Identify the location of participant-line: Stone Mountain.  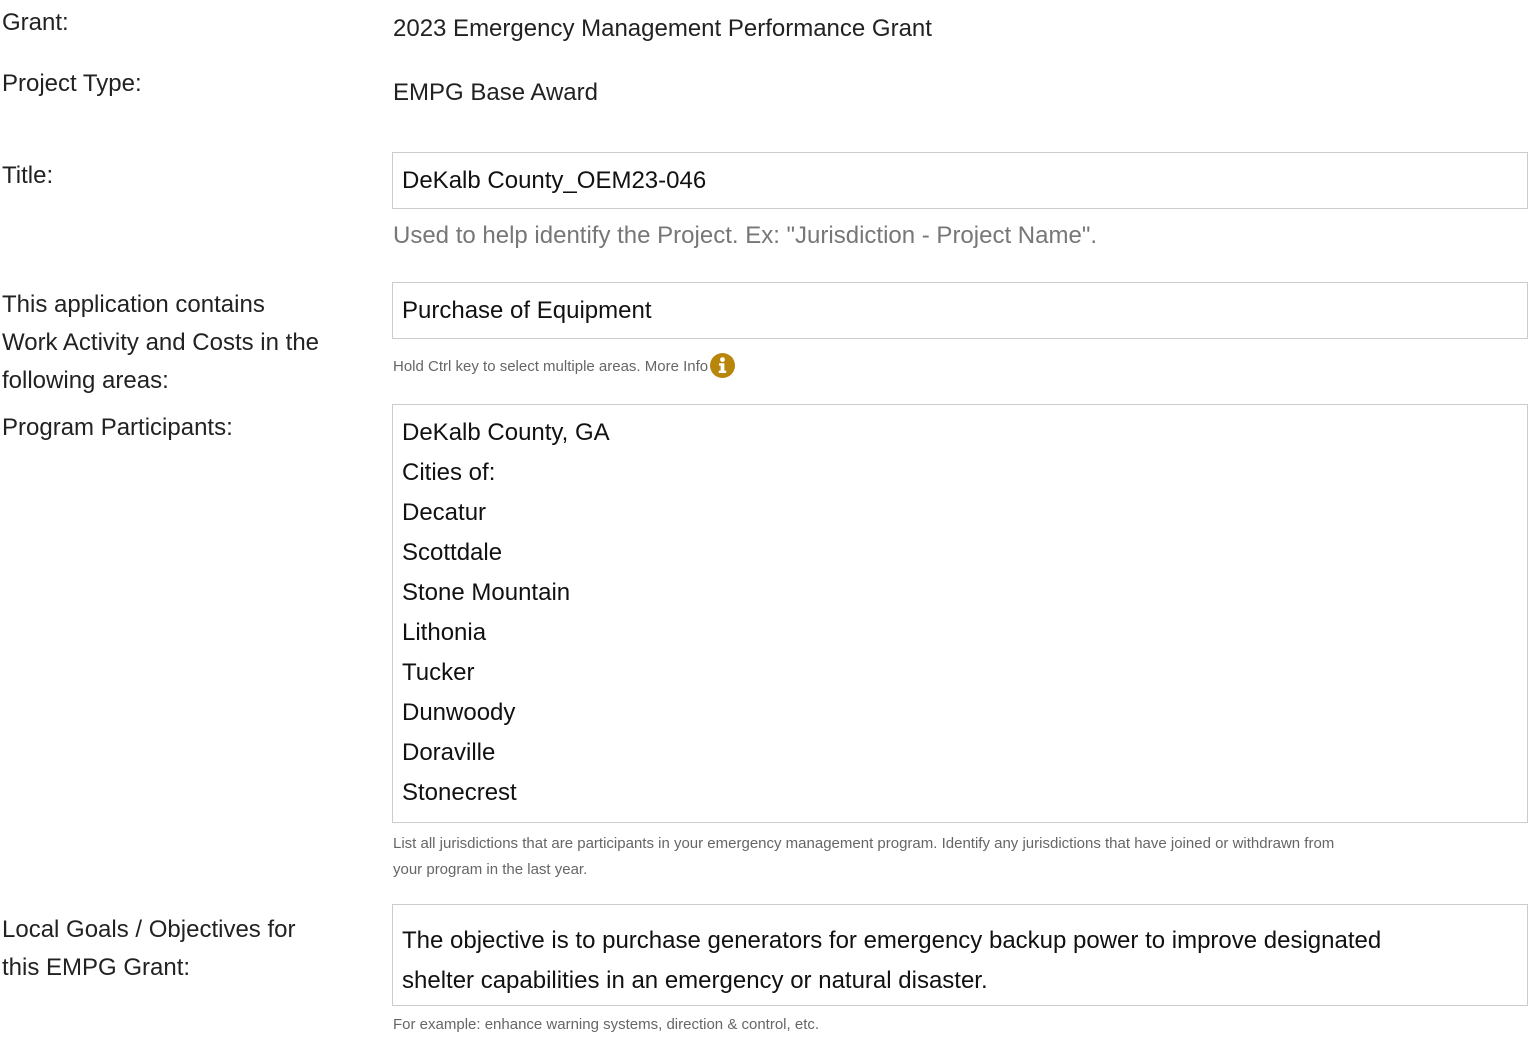
(486, 592).